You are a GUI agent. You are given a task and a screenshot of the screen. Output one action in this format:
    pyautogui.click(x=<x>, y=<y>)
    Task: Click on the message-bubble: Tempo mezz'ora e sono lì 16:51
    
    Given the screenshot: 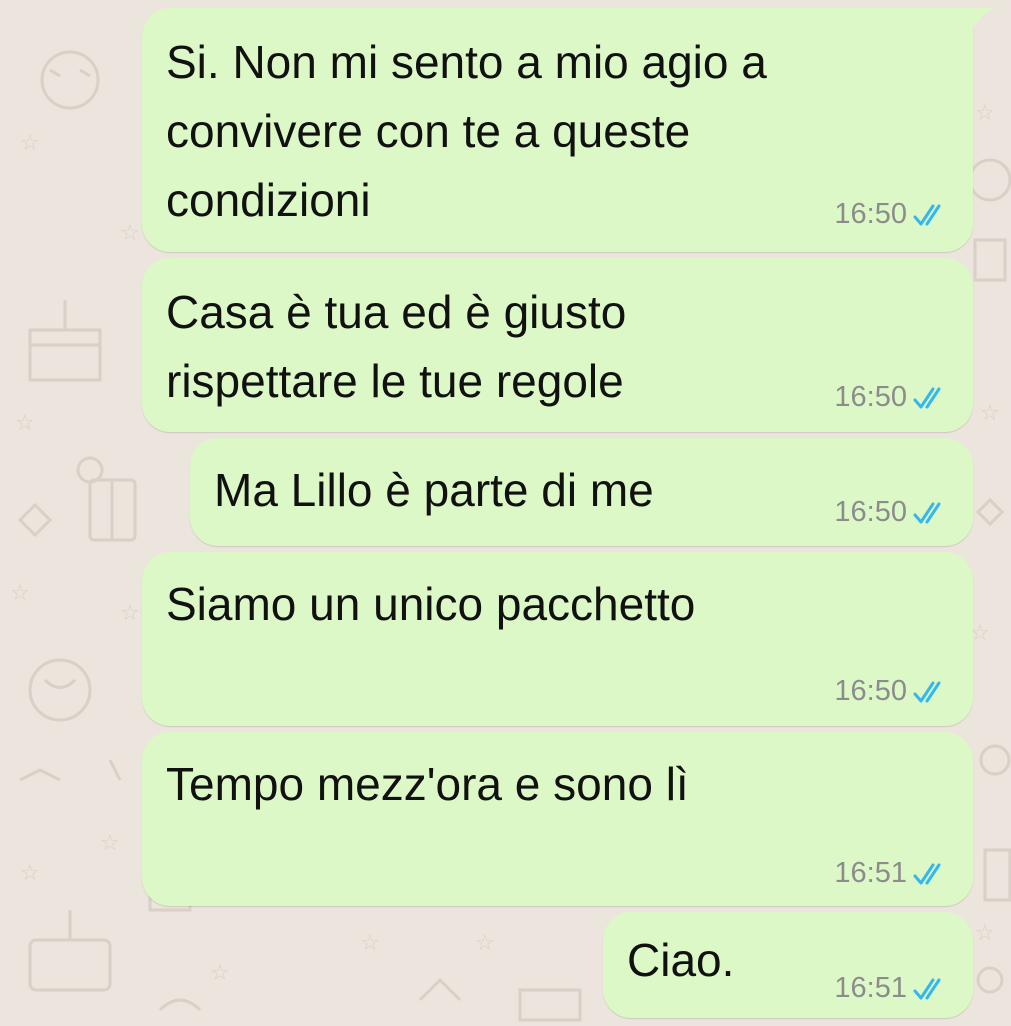 What is the action you would take?
    pyautogui.click(x=557, y=819)
    